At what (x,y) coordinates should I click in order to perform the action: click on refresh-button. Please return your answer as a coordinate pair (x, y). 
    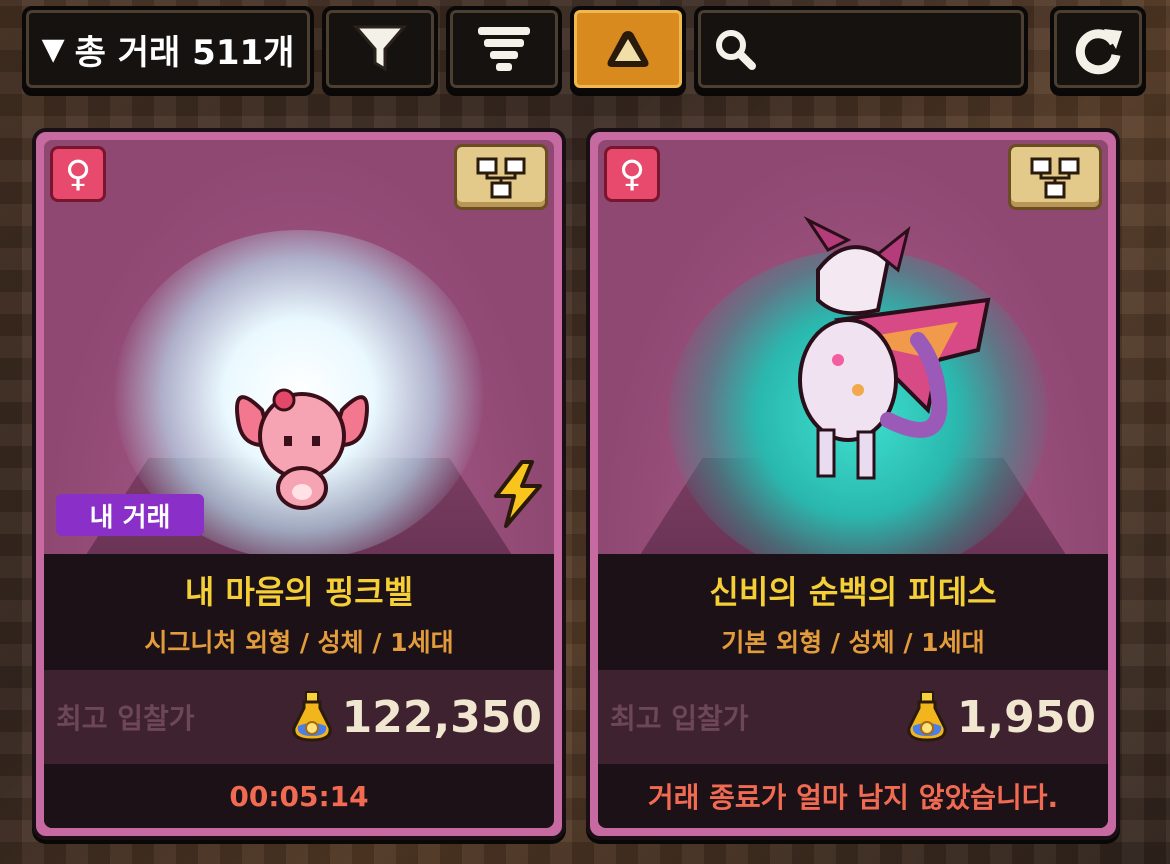
    Looking at the image, I should click on (1098, 49).